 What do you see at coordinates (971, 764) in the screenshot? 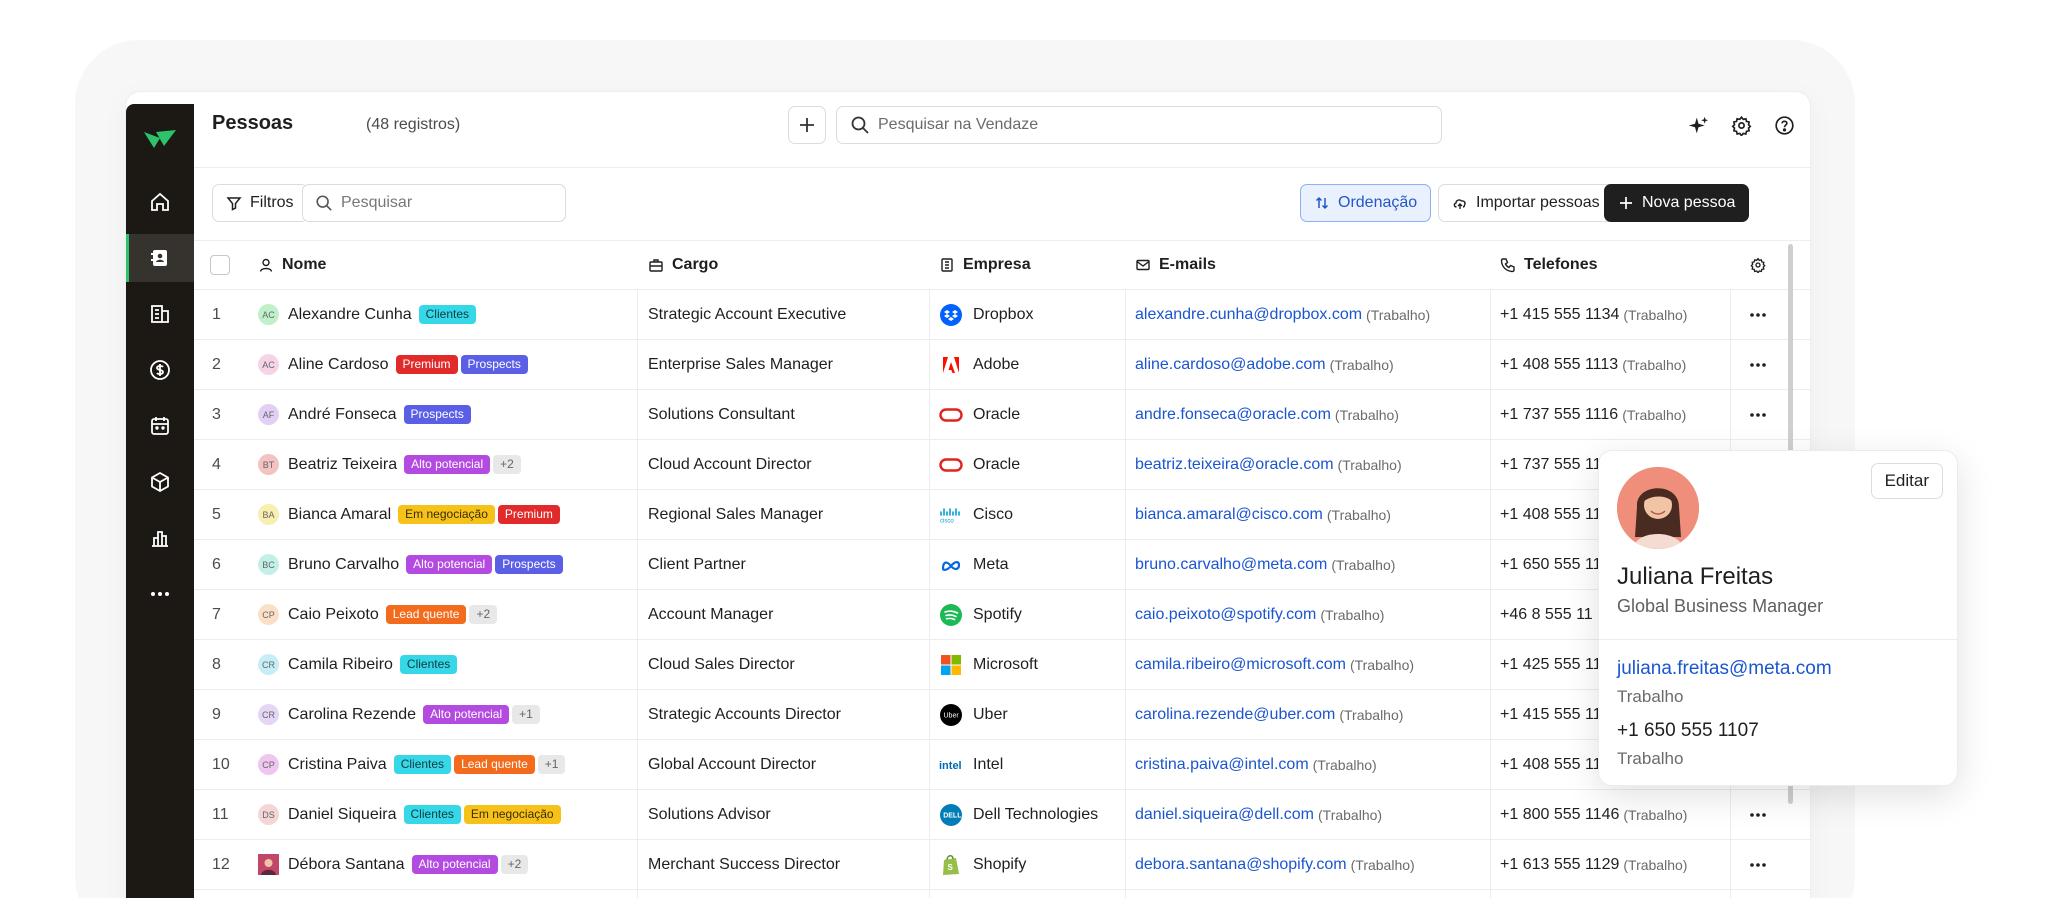
I see `company-cell: intel Intel` at bounding box center [971, 764].